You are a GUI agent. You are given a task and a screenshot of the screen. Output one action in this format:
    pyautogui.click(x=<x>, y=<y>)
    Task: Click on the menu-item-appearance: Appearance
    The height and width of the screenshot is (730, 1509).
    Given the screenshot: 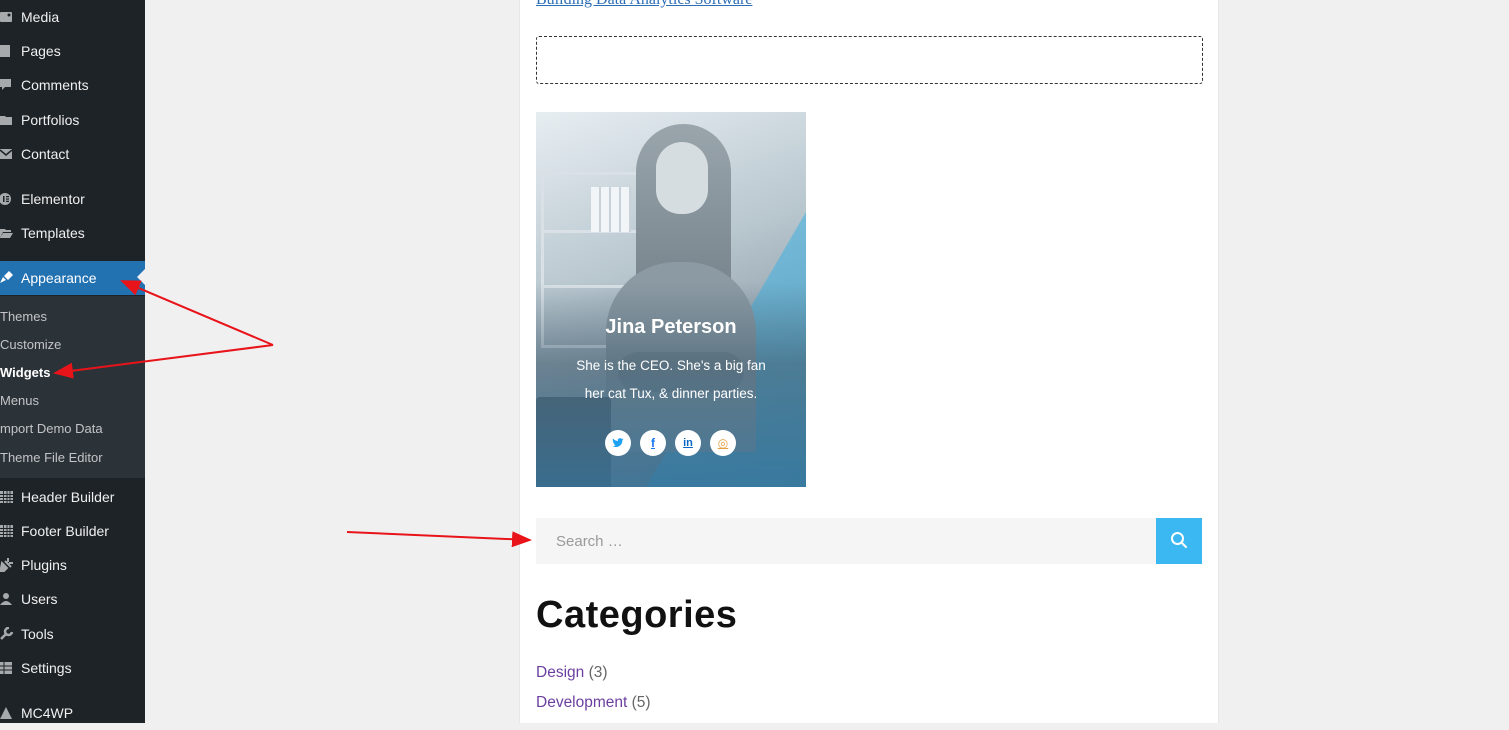 What is the action you would take?
    pyautogui.click(x=72, y=278)
    